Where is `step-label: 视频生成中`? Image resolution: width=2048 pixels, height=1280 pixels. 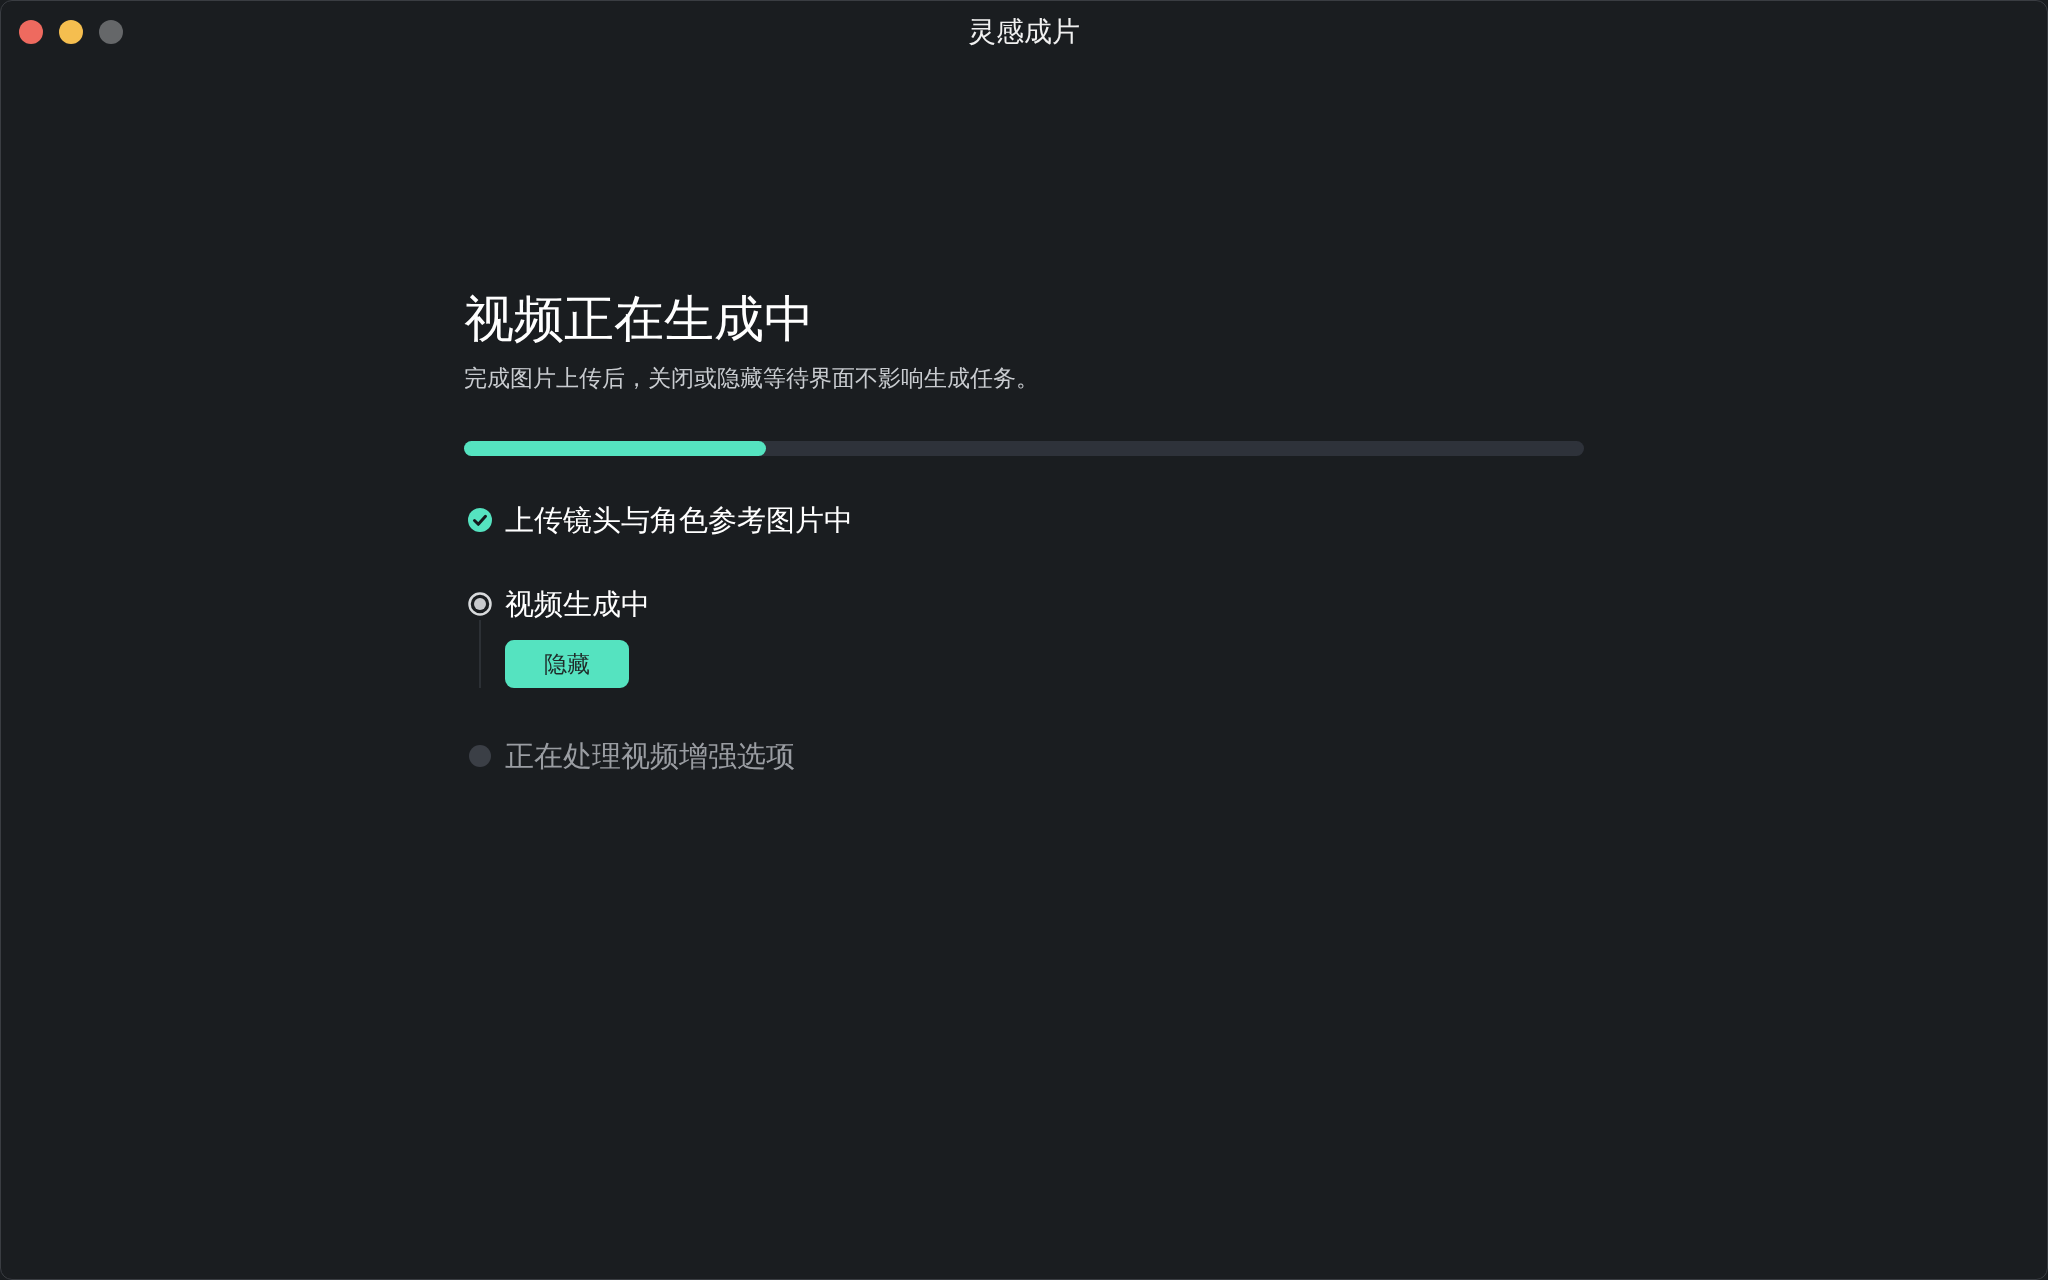
step-label: 视频生成中 is located at coordinates (577, 604).